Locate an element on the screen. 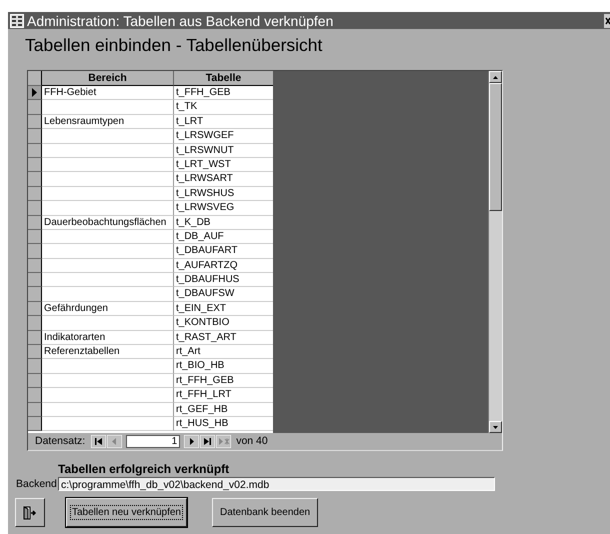 This screenshot has width=610, height=534. current-row-icon is located at coordinates (34, 93).